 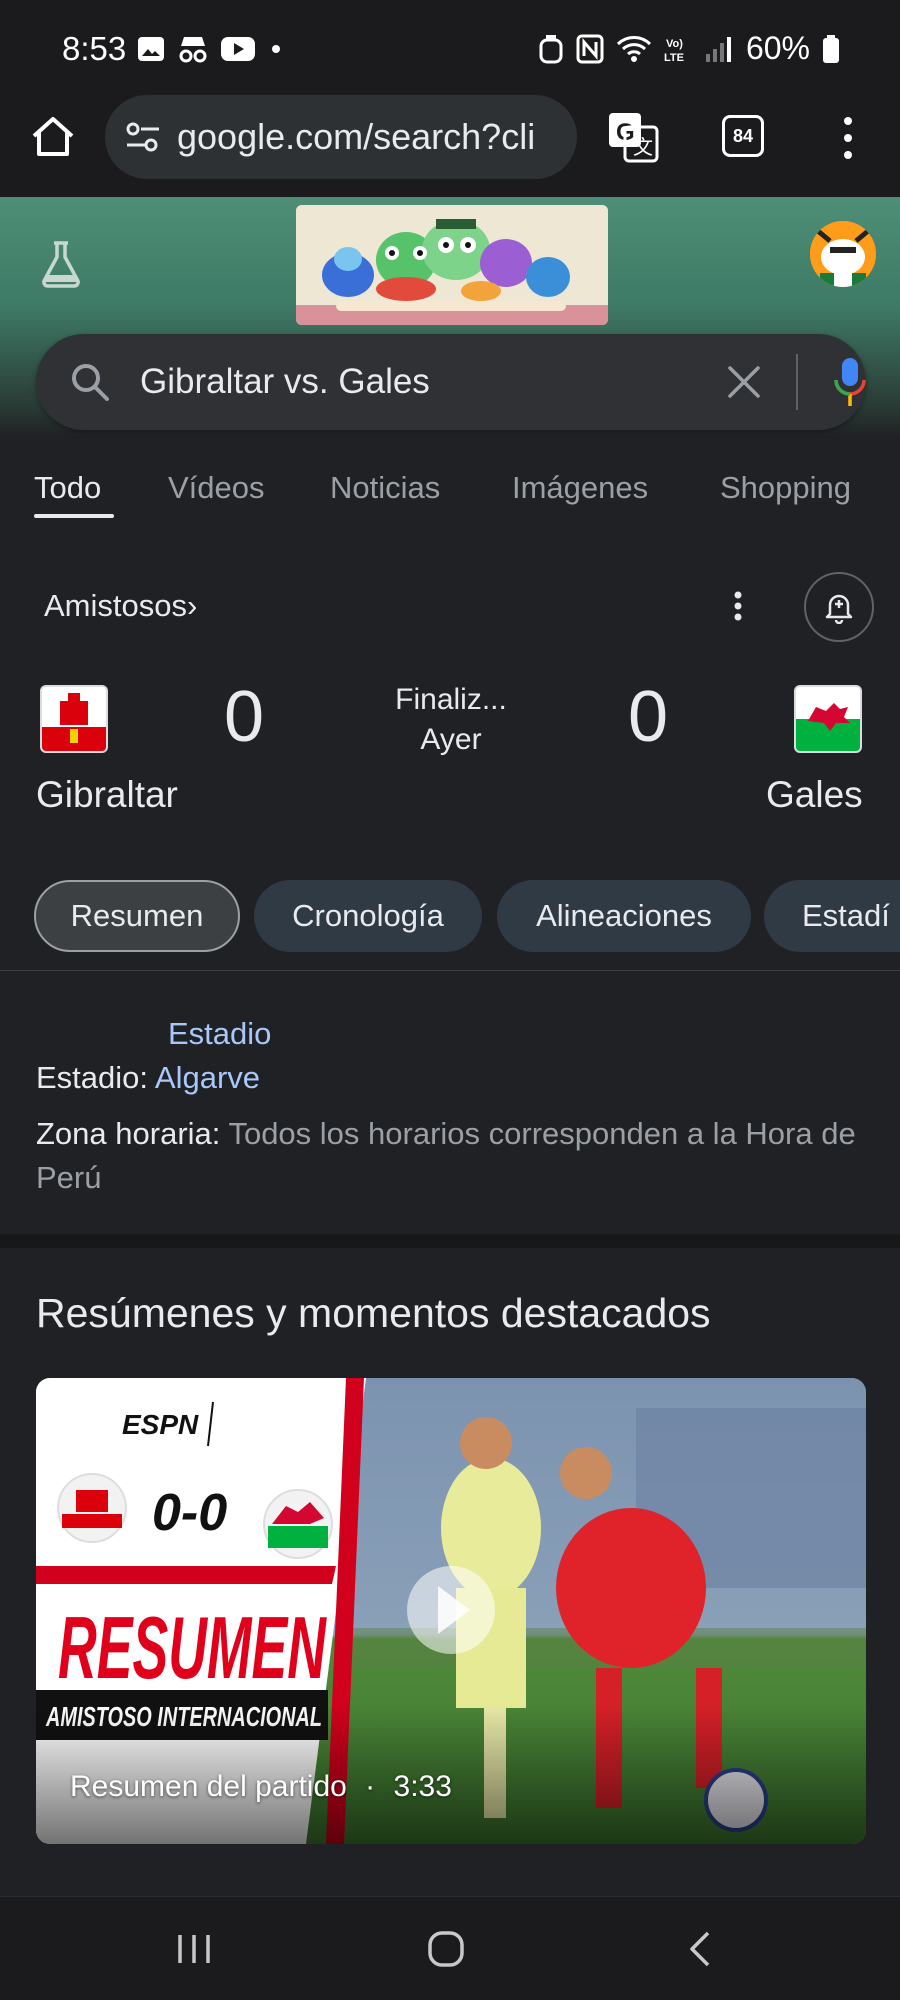 What do you see at coordinates (590, 48) in the screenshot?
I see `nfc-icon` at bounding box center [590, 48].